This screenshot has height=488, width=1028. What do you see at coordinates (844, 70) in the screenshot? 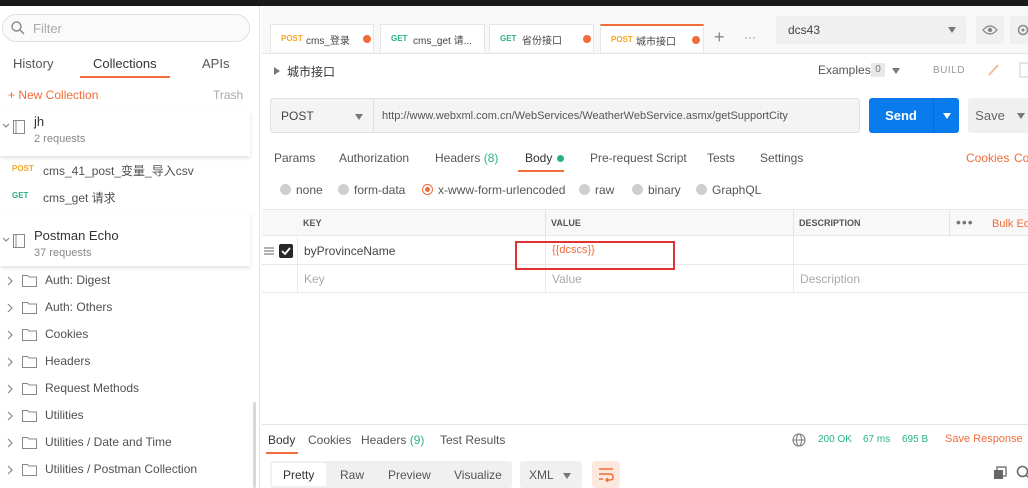
I see `examples-label: Examples` at bounding box center [844, 70].